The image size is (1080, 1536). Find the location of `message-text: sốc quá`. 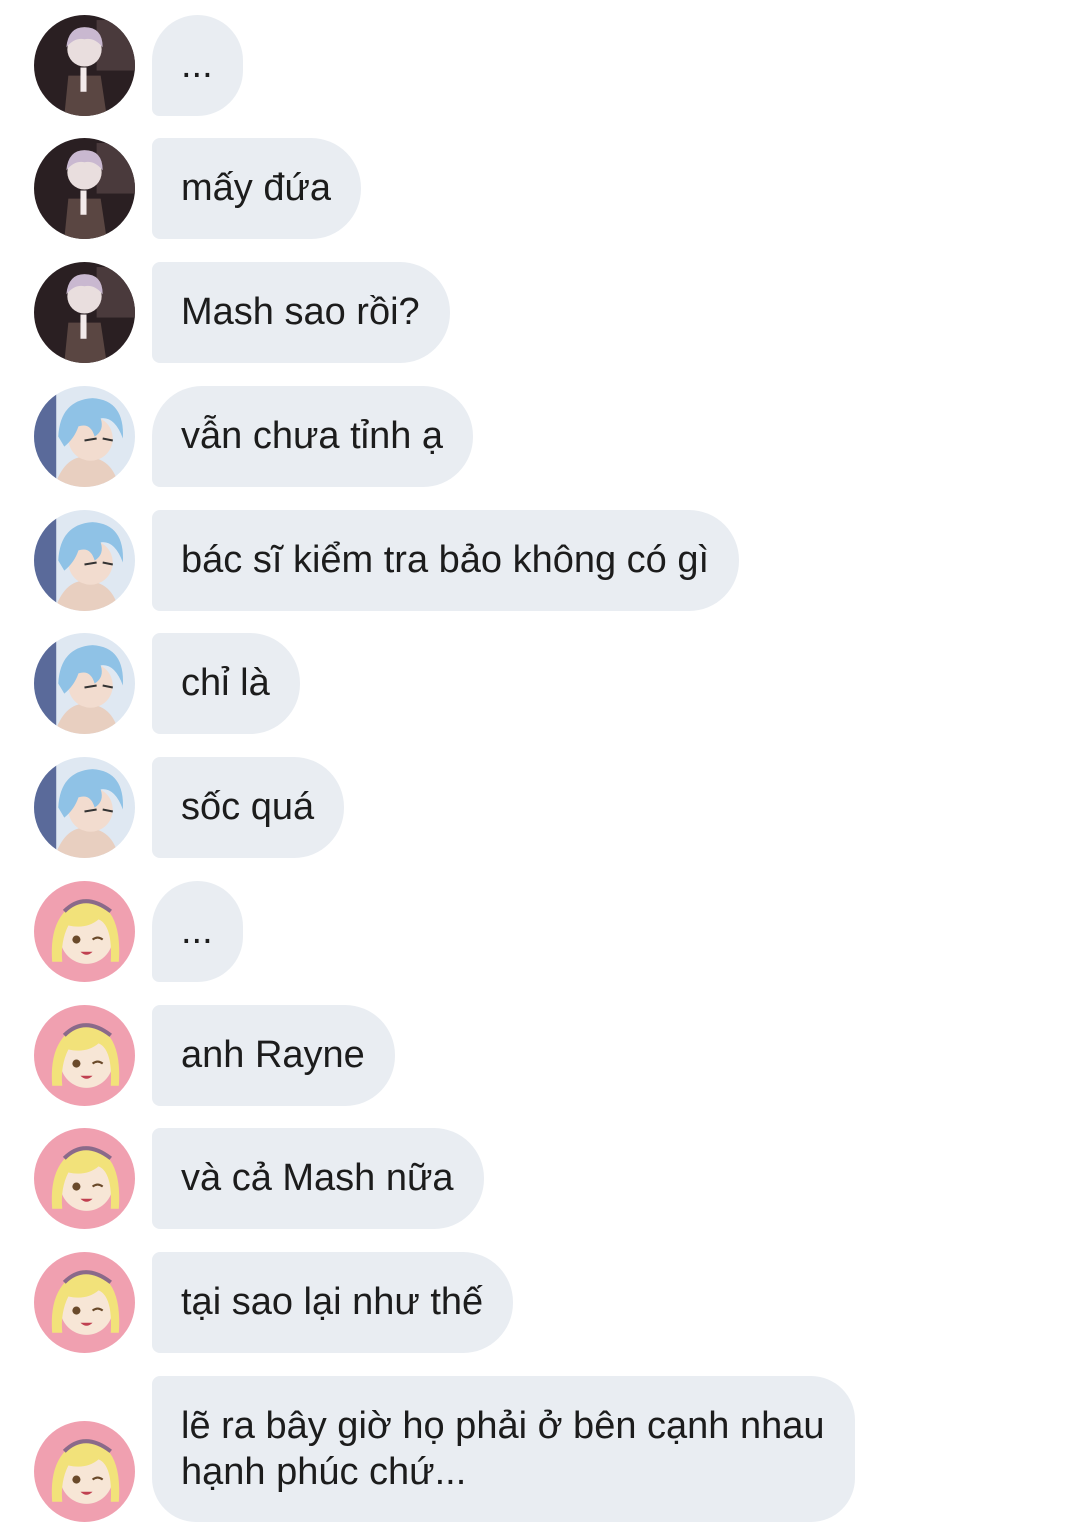

message-text: sốc quá is located at coordinates (248, 807).